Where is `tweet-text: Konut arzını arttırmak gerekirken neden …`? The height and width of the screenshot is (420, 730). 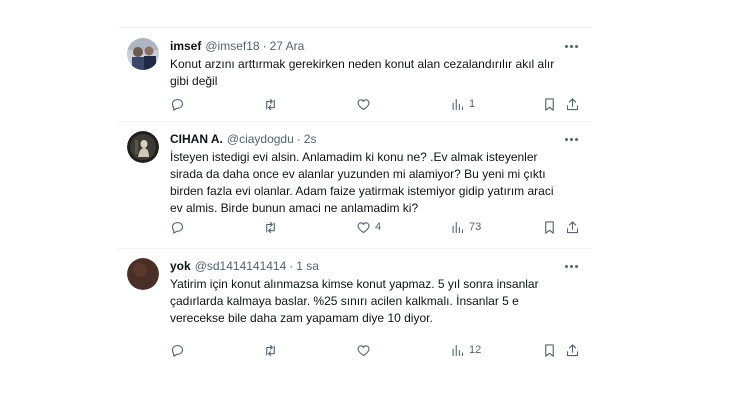
tweet-text: Konut arzını arttırmak gerekirken neden … is located at coordinates (362, 72).